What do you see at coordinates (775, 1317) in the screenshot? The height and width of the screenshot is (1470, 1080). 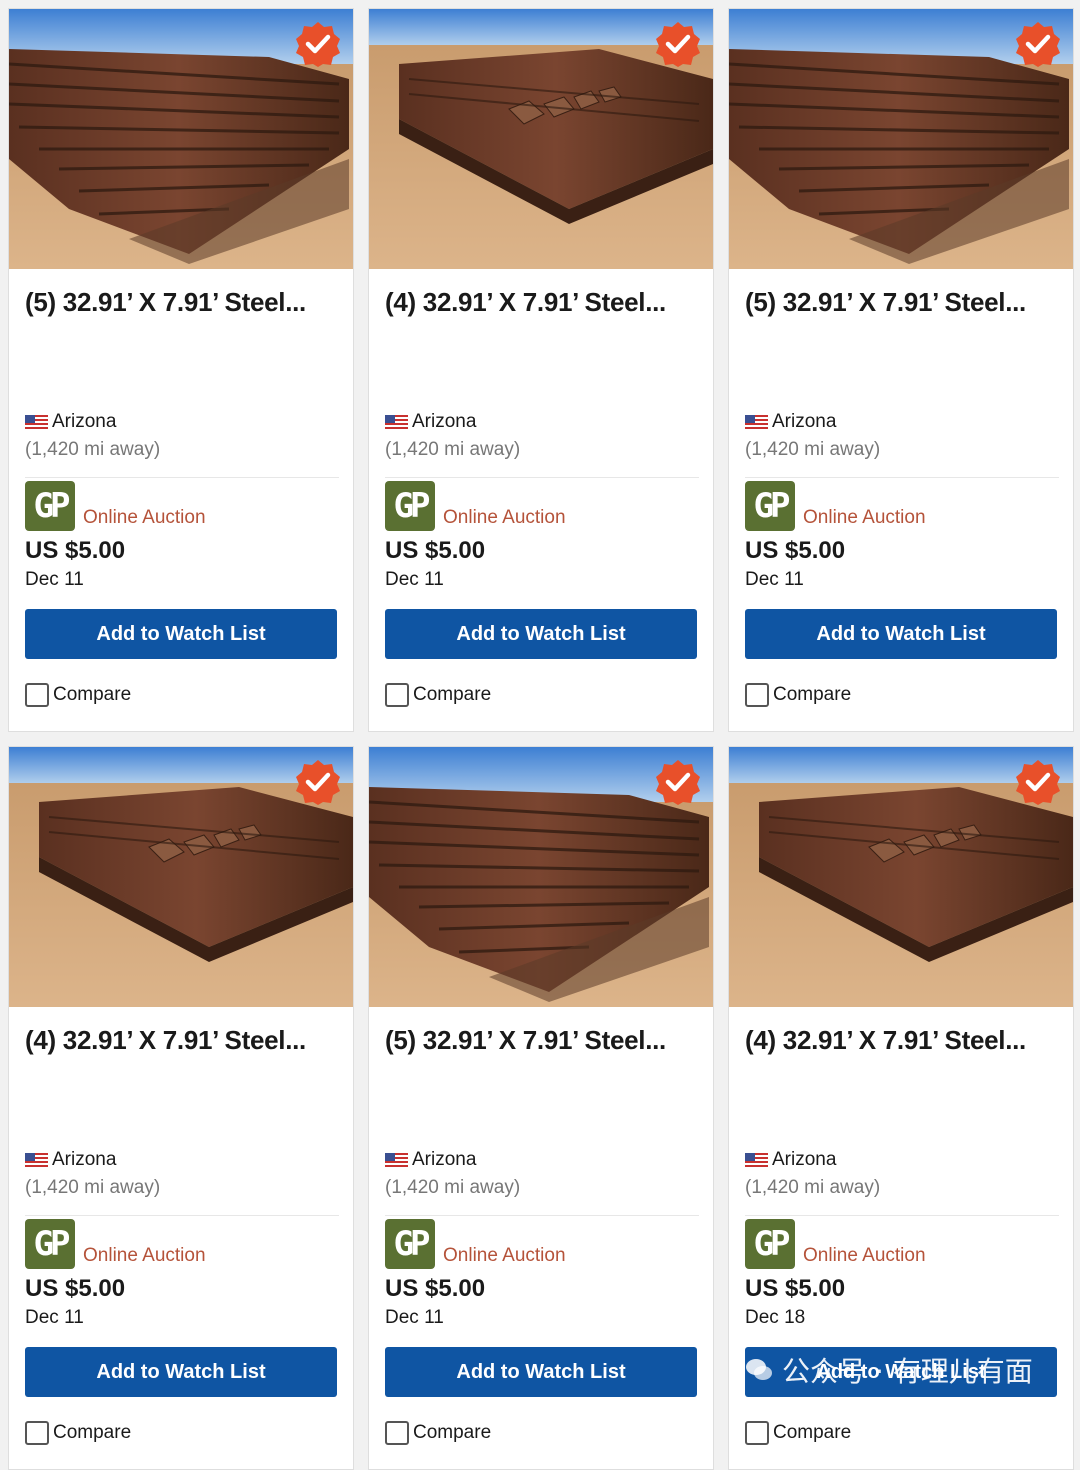 I see `sale-date: Dec 18` at bounding box center [775, 1317].